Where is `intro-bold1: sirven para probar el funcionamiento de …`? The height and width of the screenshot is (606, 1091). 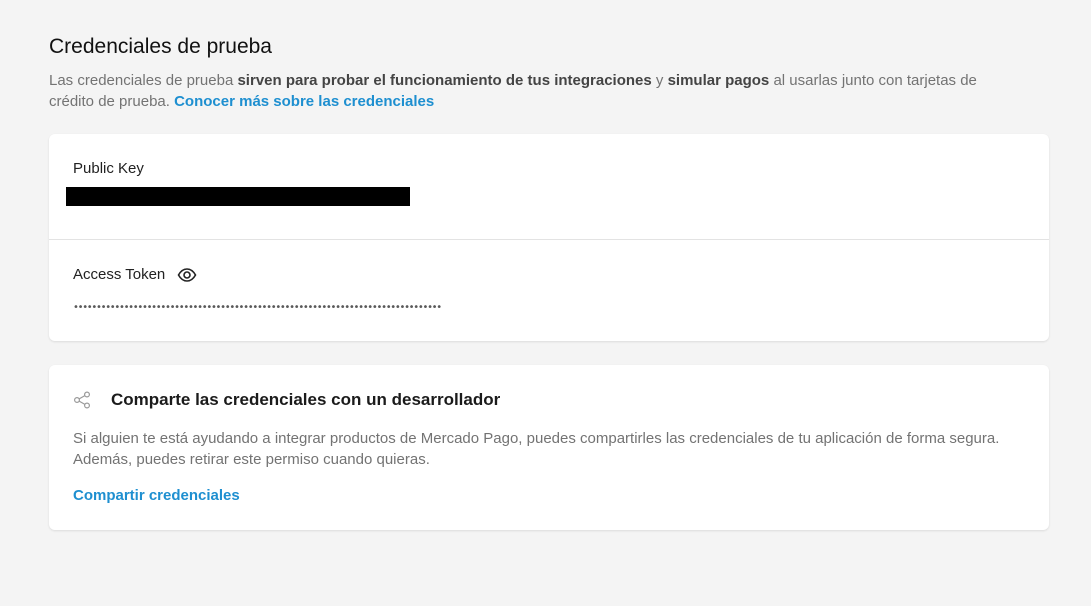
intro-bold1: sirven para probar el funcionamiento de … is located at coordinates (444, 80).